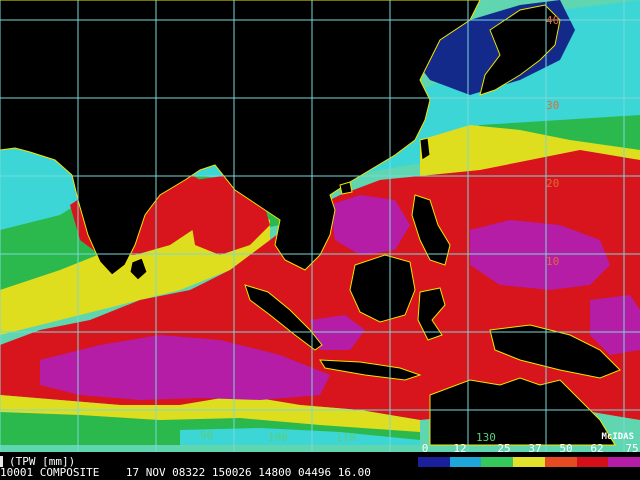 This screenshot has height=480, width=640. What do you see at coordinates (504, 448) in the screenshot?
I see `legend-tick-25: 25` at bounding box center [504, 448].